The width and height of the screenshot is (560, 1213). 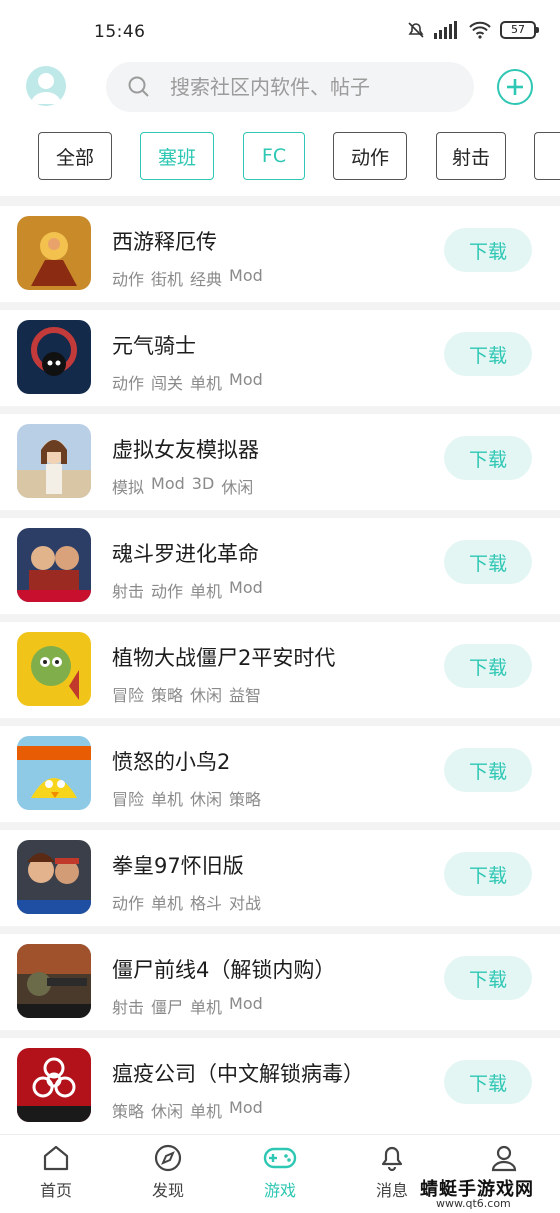 What do you see at coordinates (280, 878) in the screenshot?
I see `list-item: 拳皇97怀旧版 动作 单机 格斗 对战 下载` at bounding box center [280, 878].